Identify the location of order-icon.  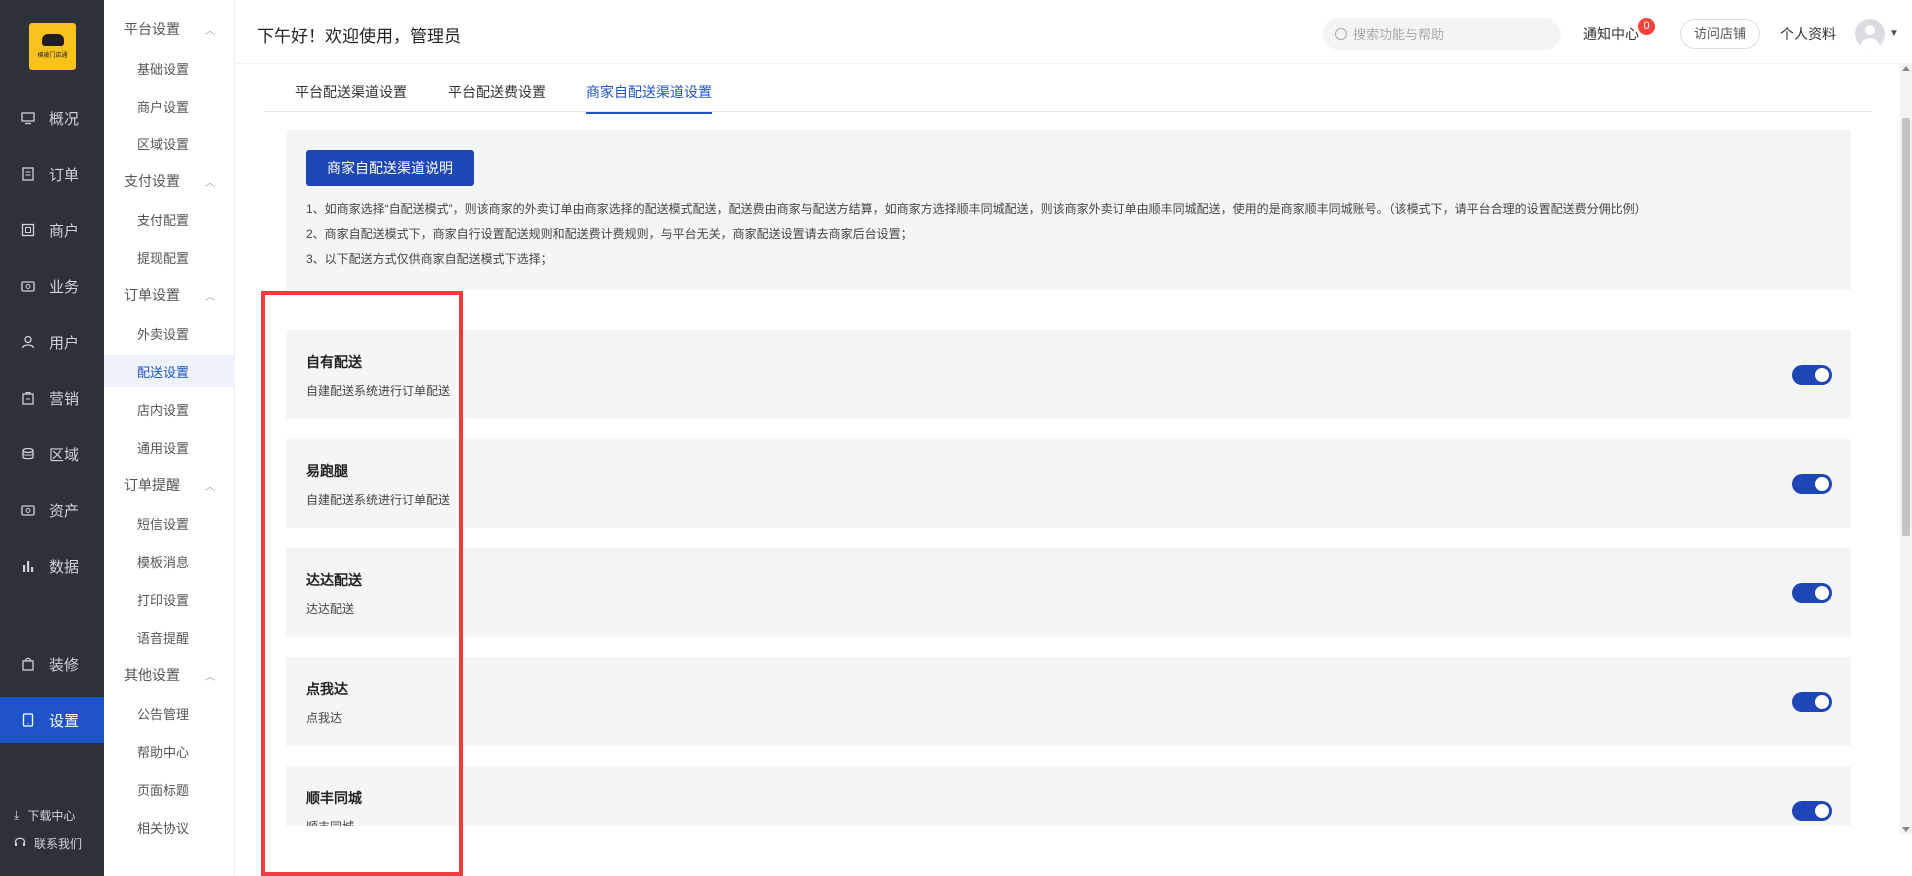
(28, 174).